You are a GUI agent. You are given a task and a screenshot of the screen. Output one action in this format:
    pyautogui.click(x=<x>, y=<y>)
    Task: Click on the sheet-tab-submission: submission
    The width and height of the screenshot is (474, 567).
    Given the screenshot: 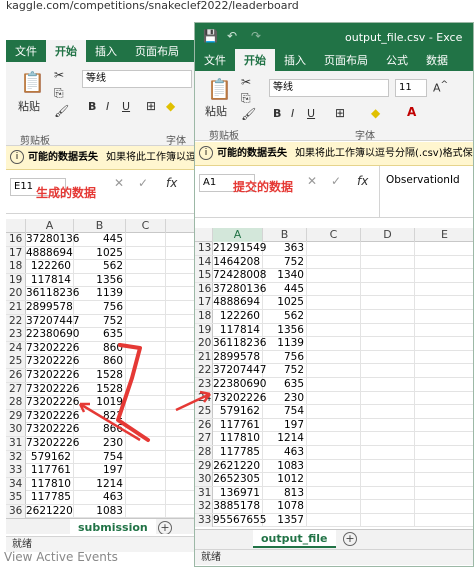 What is the action you would take?
    pyautogui.click(x=113, y=526)
    